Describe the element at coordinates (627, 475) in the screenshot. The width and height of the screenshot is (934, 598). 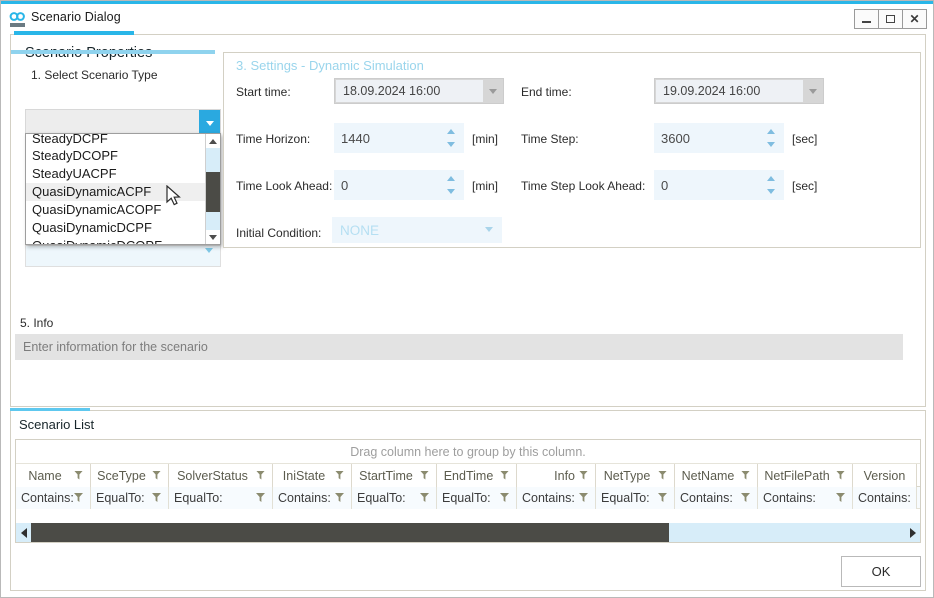
I see `grid-column-header-label: NetType` at that location.